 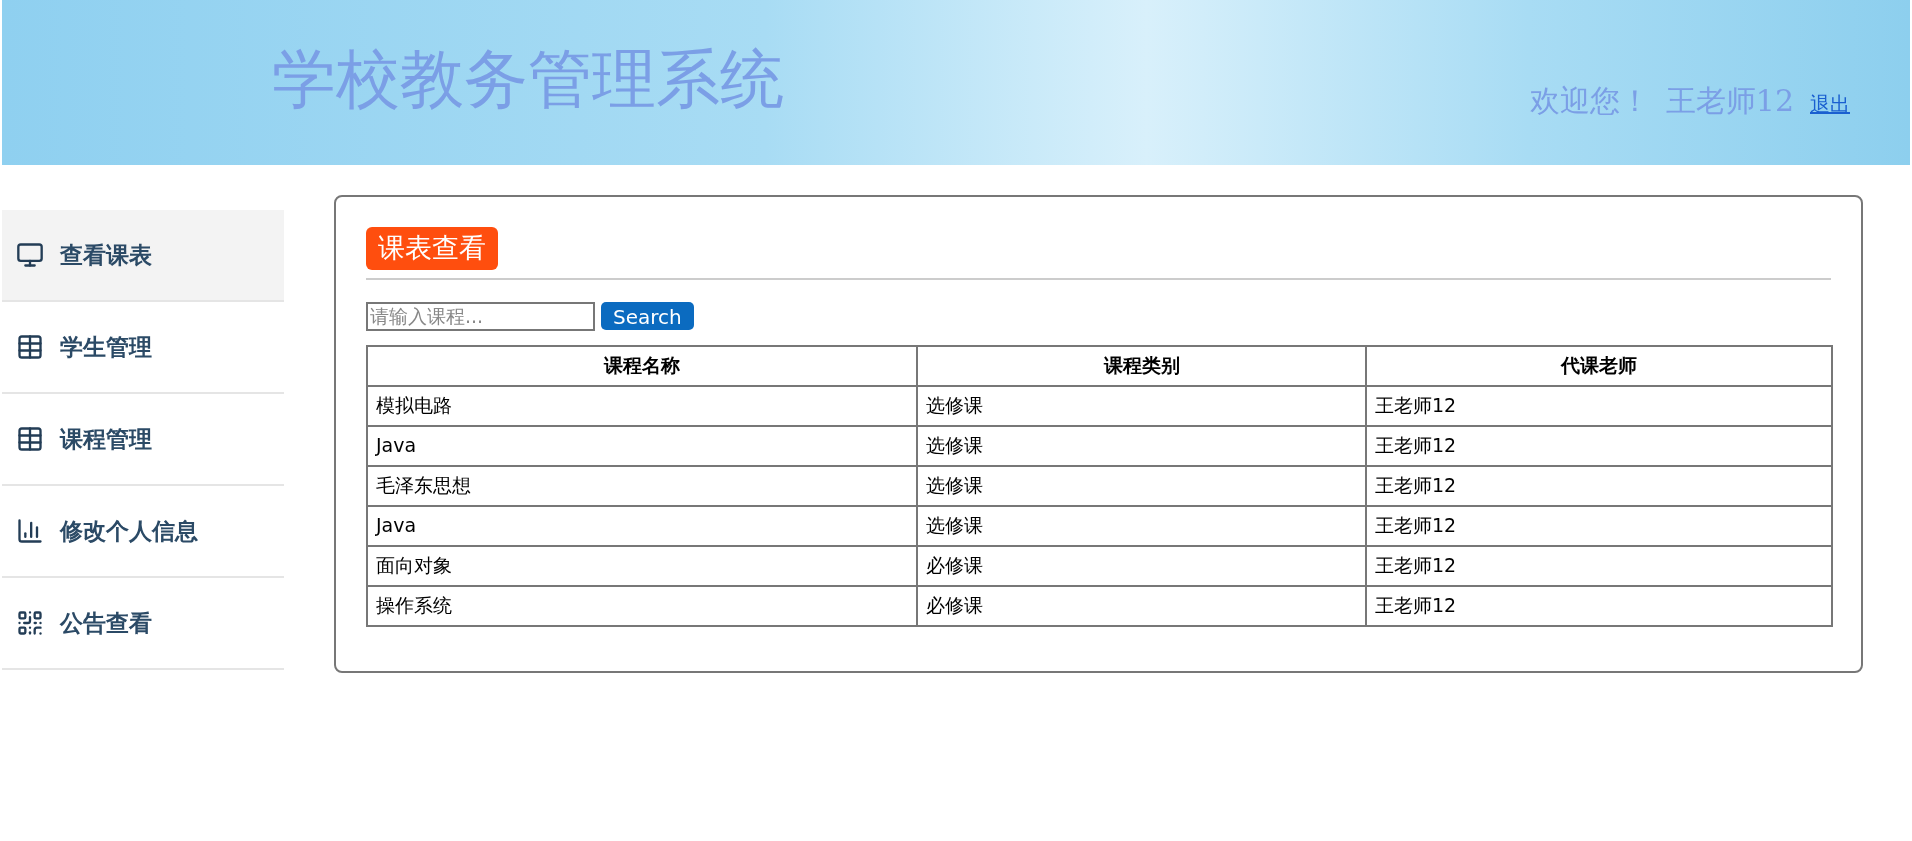 I want to click on monitor-icon, so click(x=30, y=255).